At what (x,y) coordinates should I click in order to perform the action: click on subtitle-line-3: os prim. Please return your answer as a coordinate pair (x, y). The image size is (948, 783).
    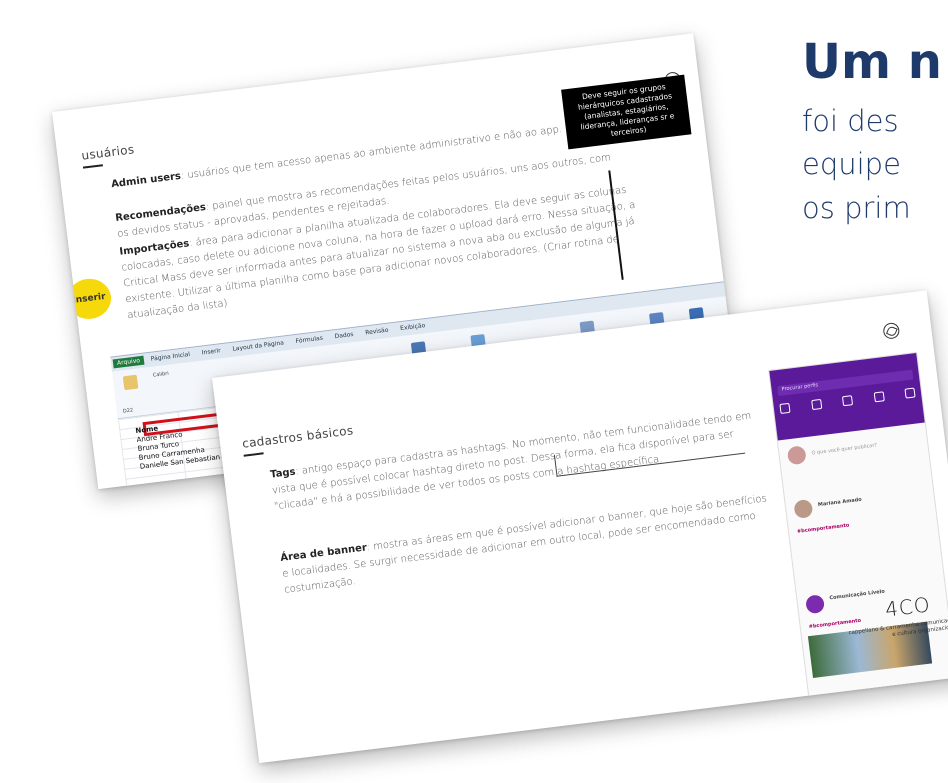
    Looking at the image, I should click on (856, 208).